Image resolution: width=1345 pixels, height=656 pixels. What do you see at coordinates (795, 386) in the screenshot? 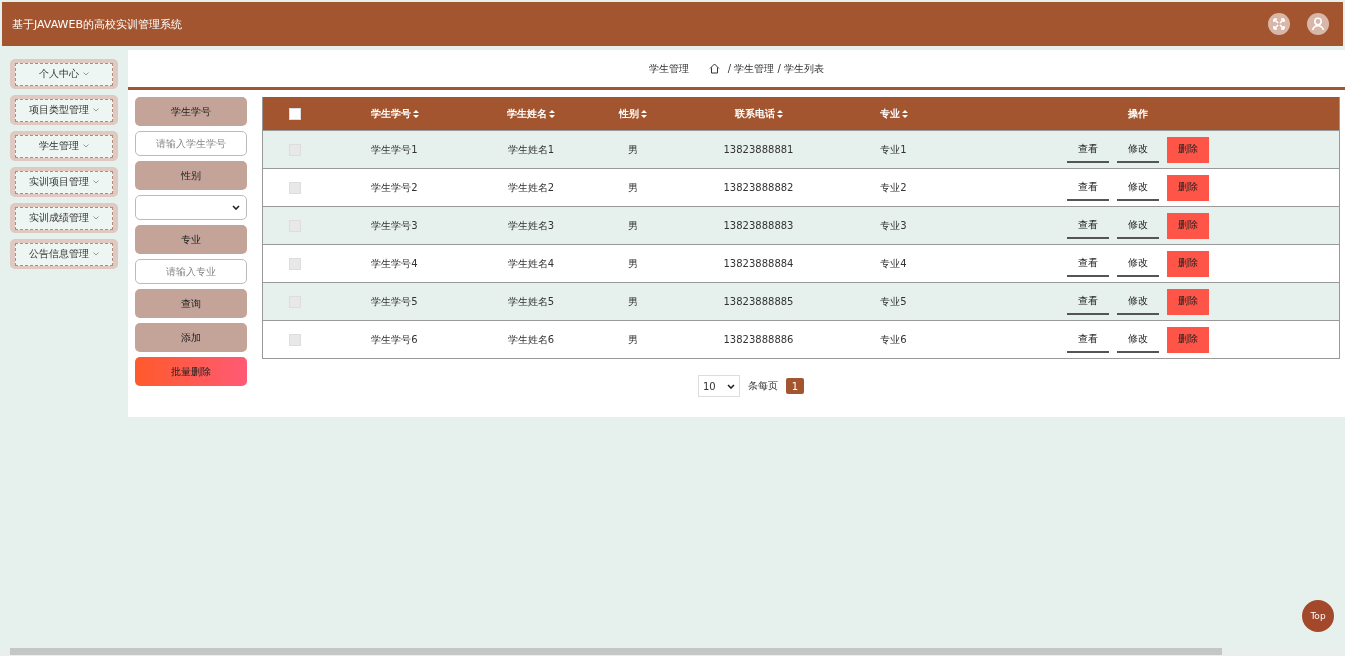
I see `page-button: 1` at bounding box center [795, 386].